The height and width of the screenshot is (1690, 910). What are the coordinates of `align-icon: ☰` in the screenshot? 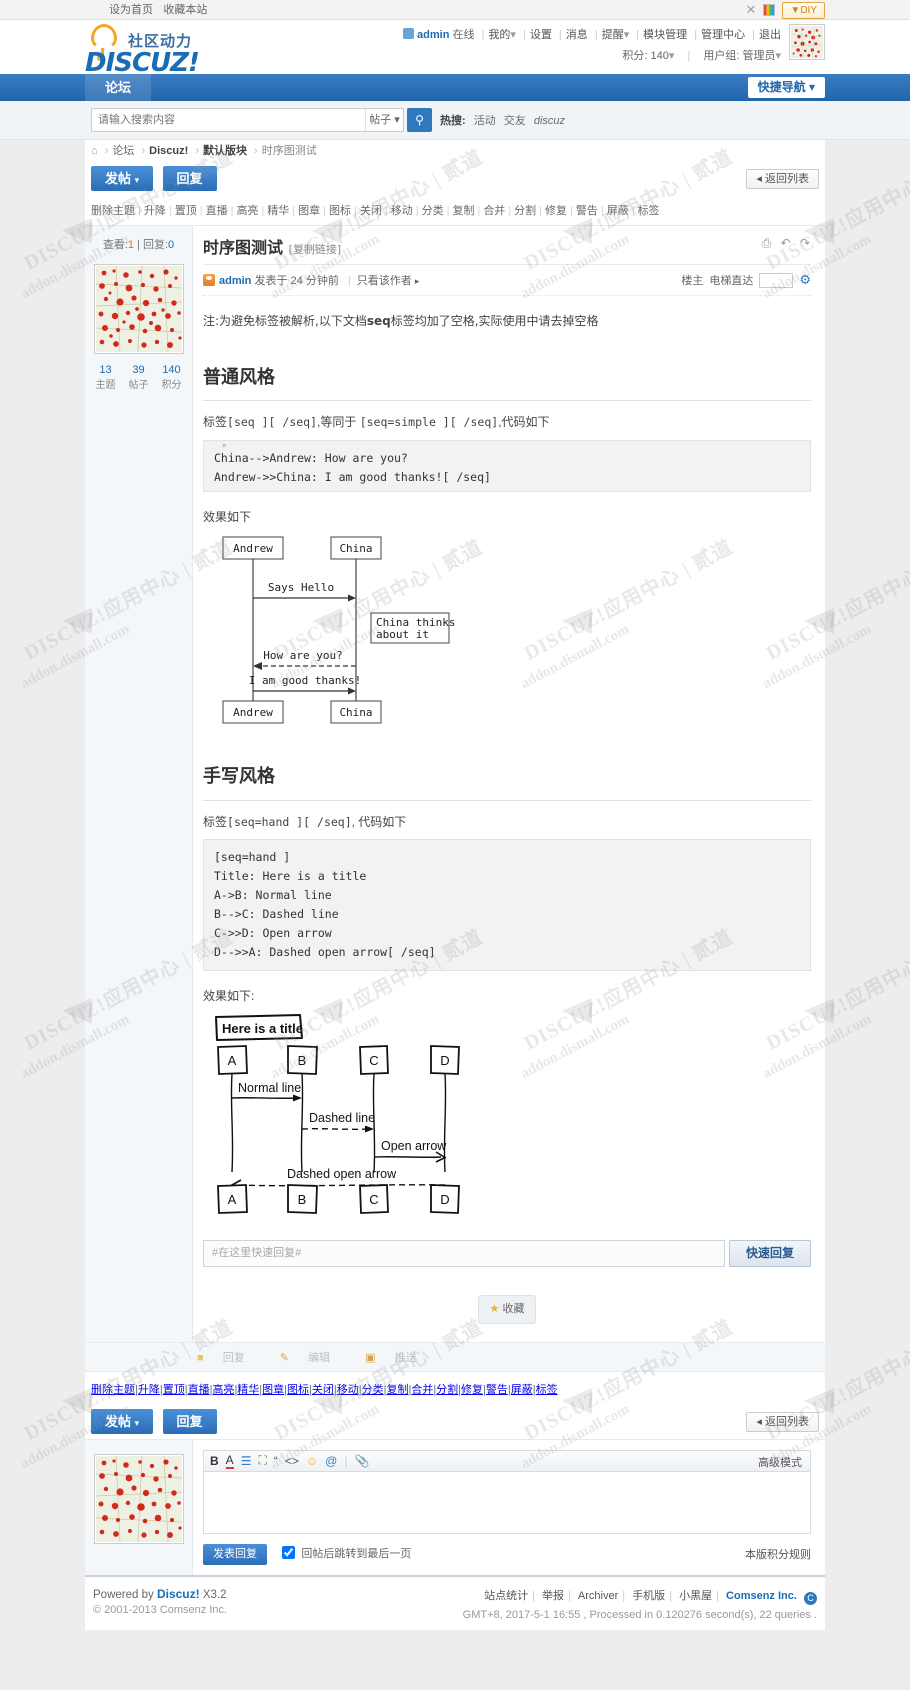 It's located at (246, 1461).